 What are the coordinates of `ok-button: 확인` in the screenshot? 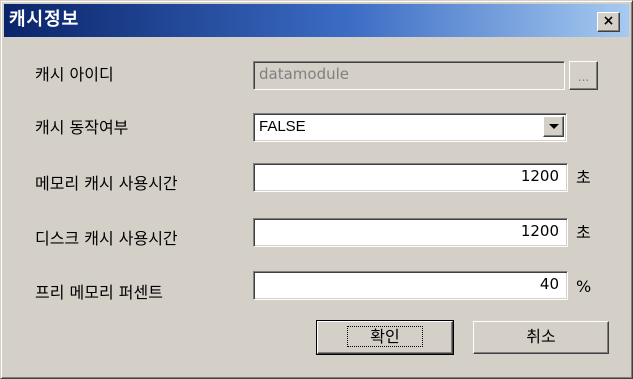 It's located at (385, 337).